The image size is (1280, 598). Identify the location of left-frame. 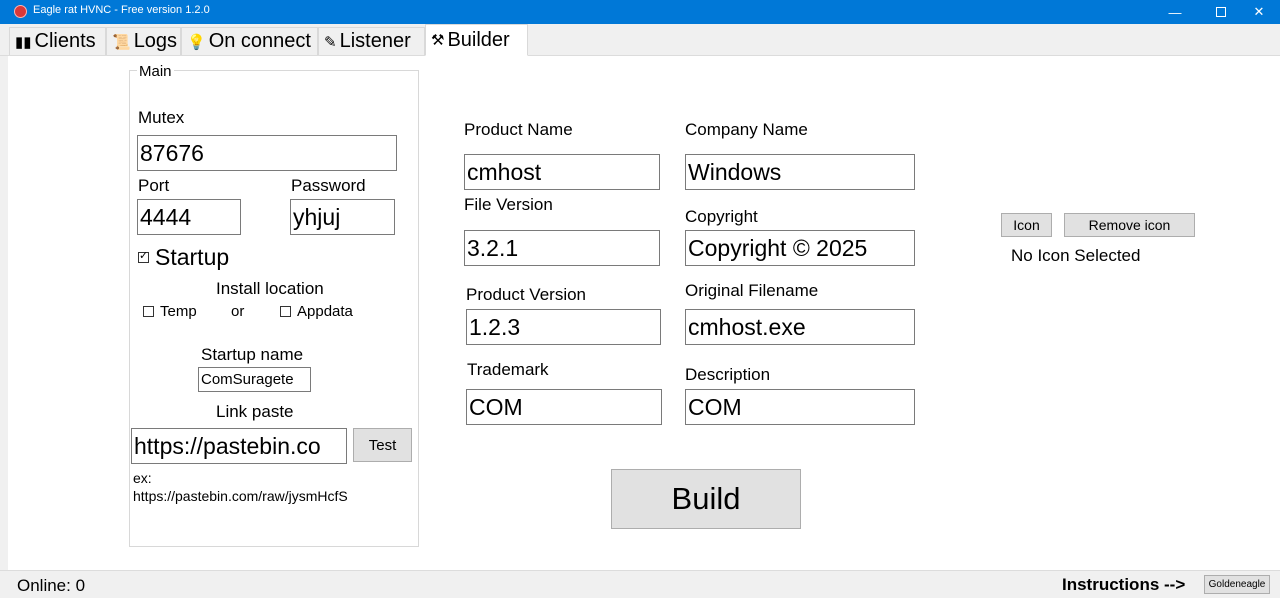
(4, 313).